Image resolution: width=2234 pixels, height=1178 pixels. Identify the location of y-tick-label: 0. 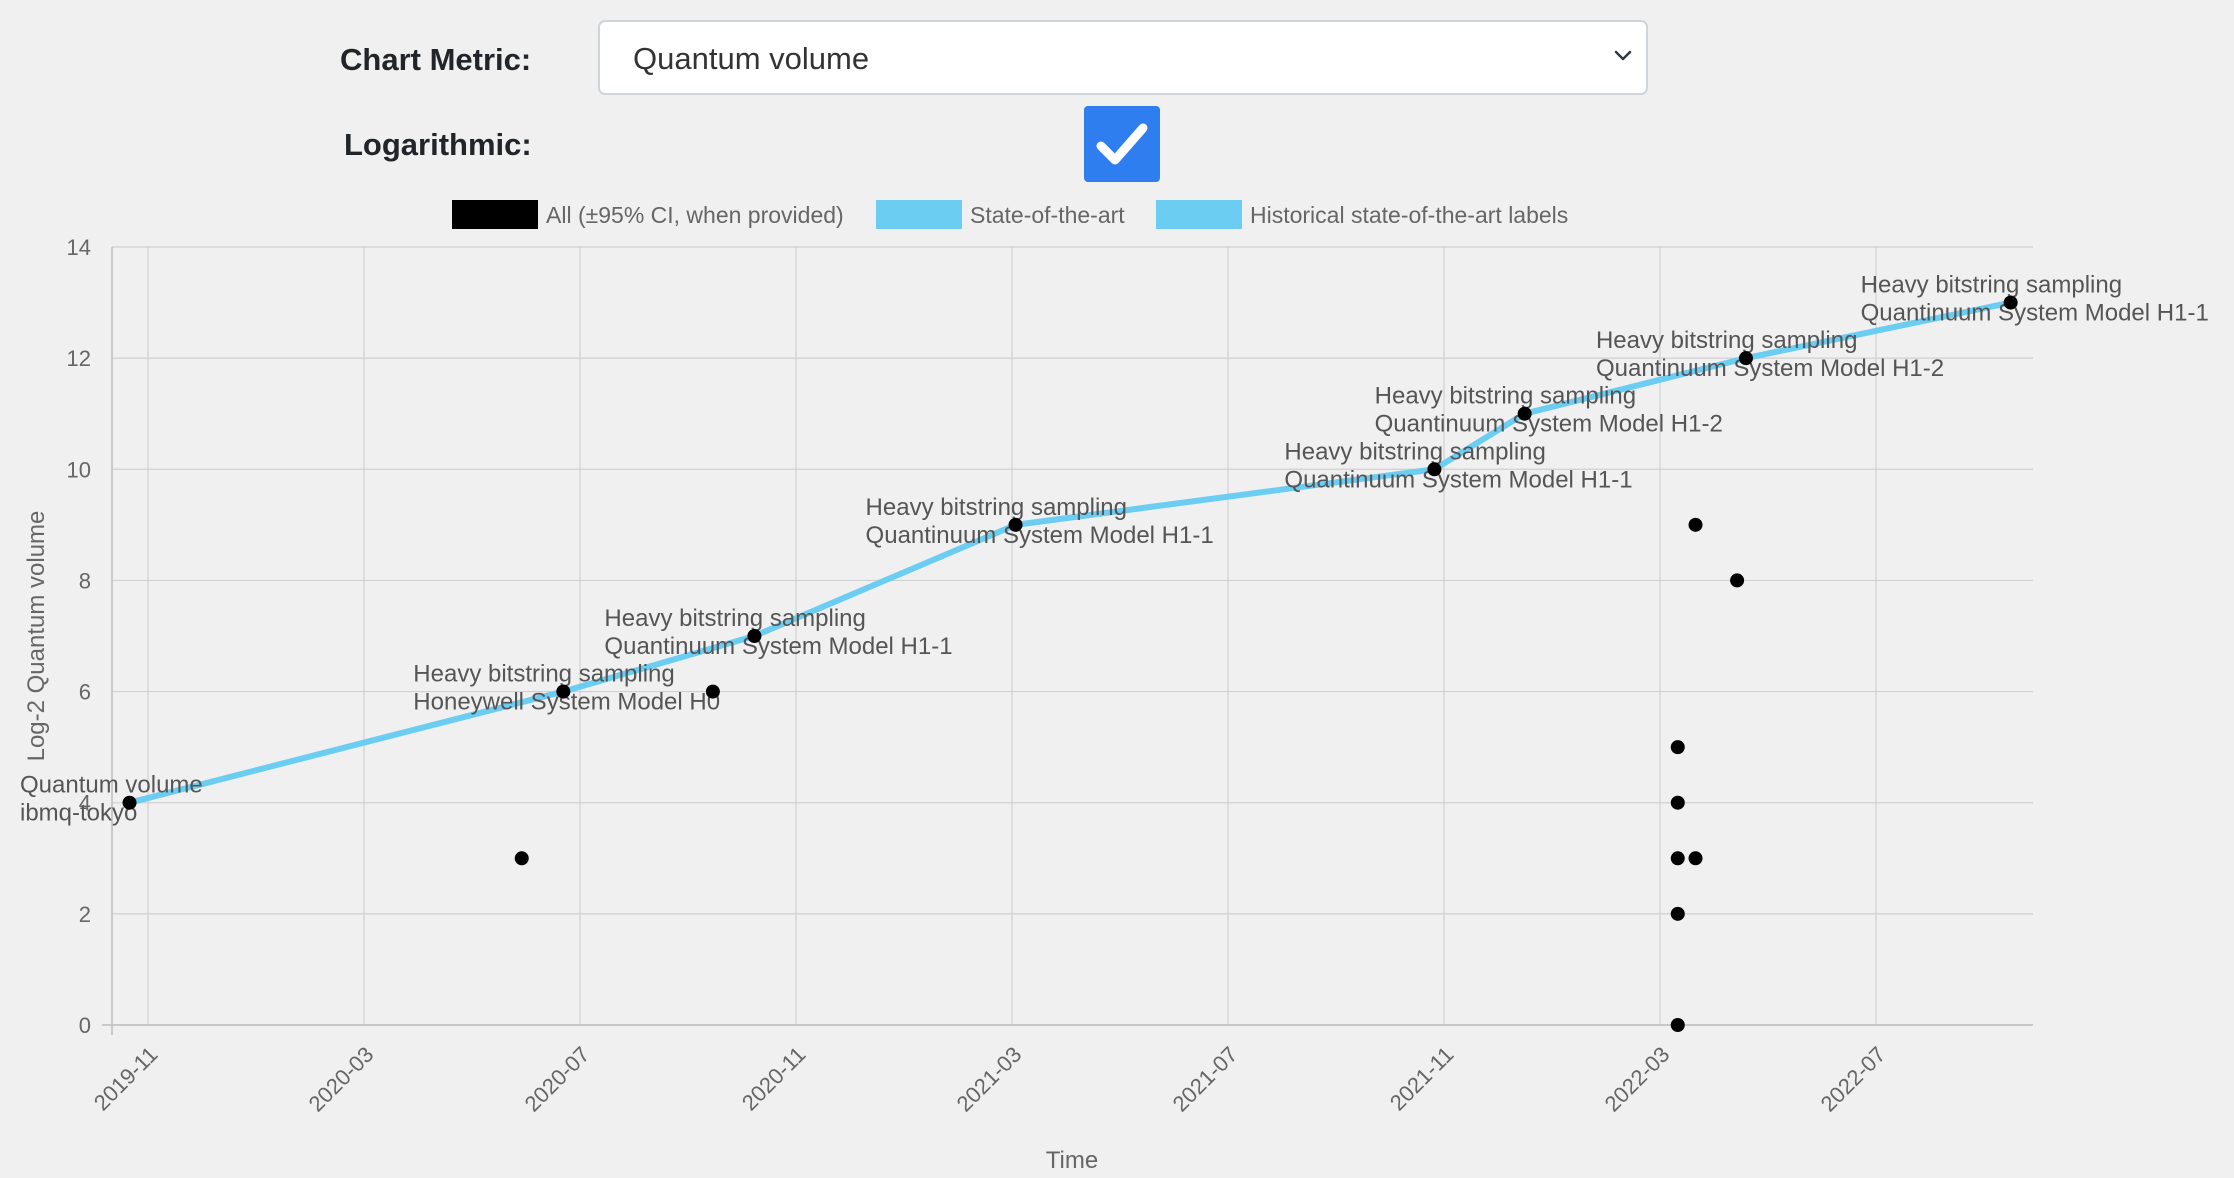
(85, 1025).